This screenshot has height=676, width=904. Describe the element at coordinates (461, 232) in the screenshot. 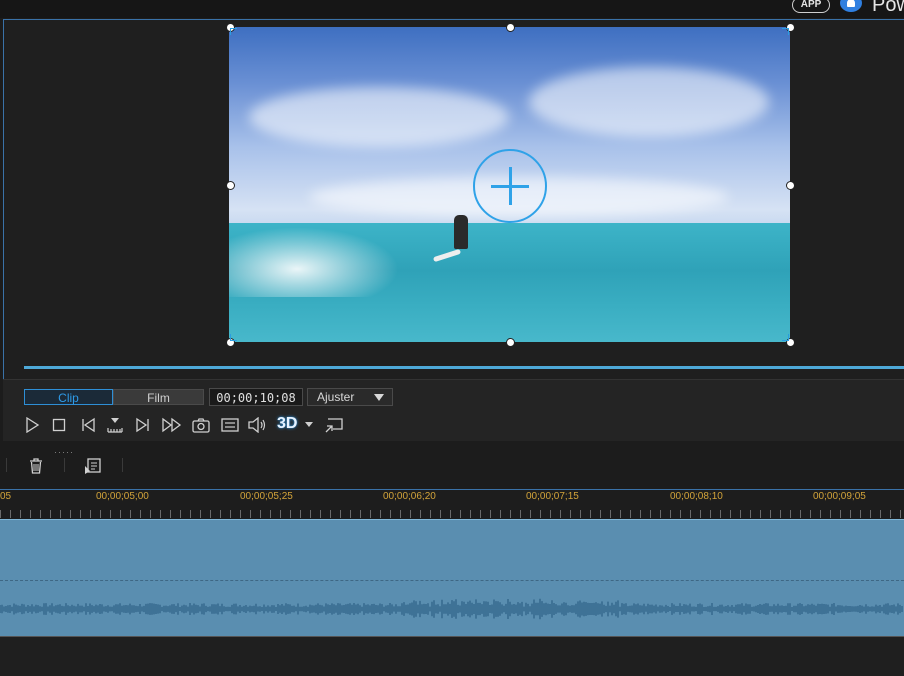

I see `kiteboarder` at that location.